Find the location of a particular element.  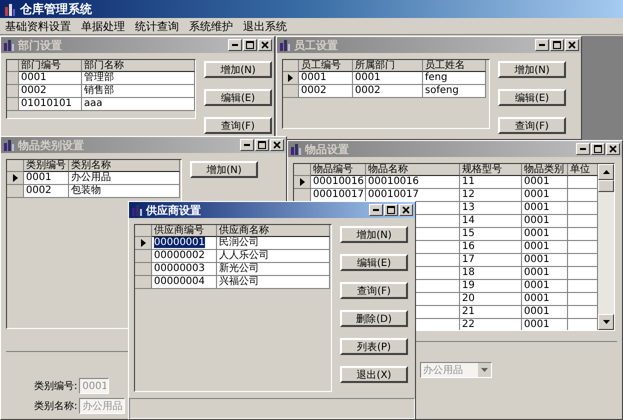

table-cell: feng is located at coordinates (454, 78).